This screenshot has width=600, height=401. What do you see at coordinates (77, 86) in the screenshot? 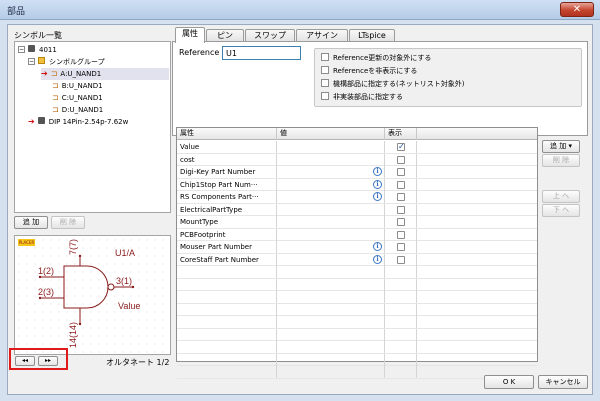
I see `tree-item-gate-b: ⊐ B:U_NAND1` at bounding box center [77, 86].